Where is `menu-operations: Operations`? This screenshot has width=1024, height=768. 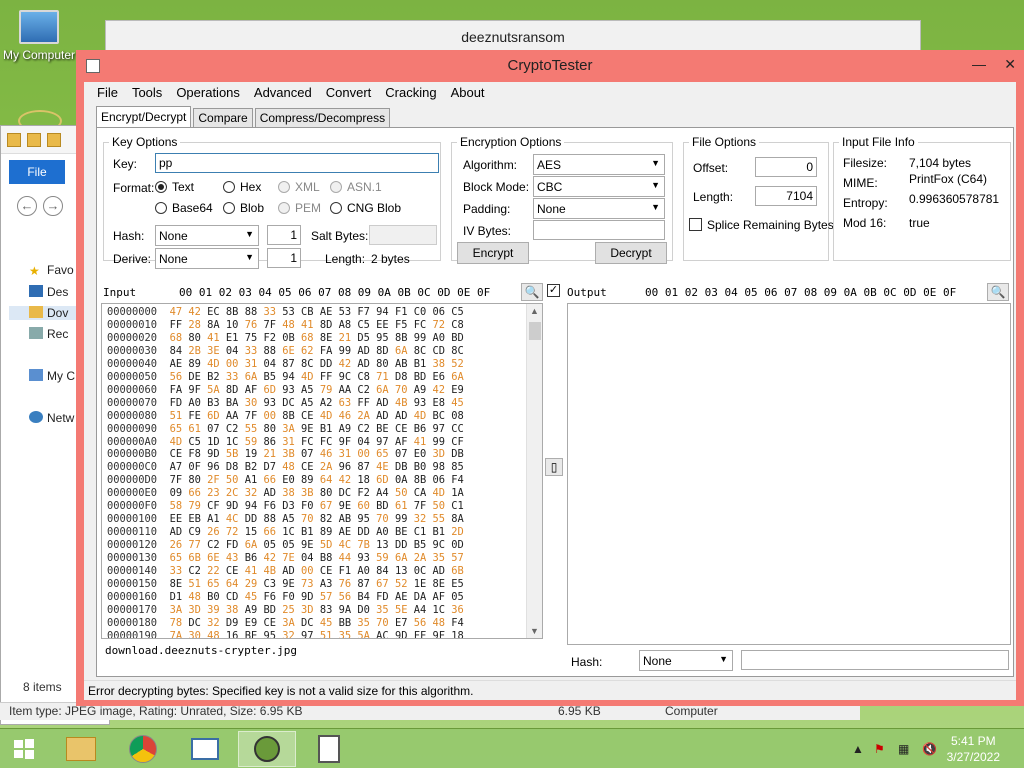 menu-operations: Operations is located at coordinates (208, 93).